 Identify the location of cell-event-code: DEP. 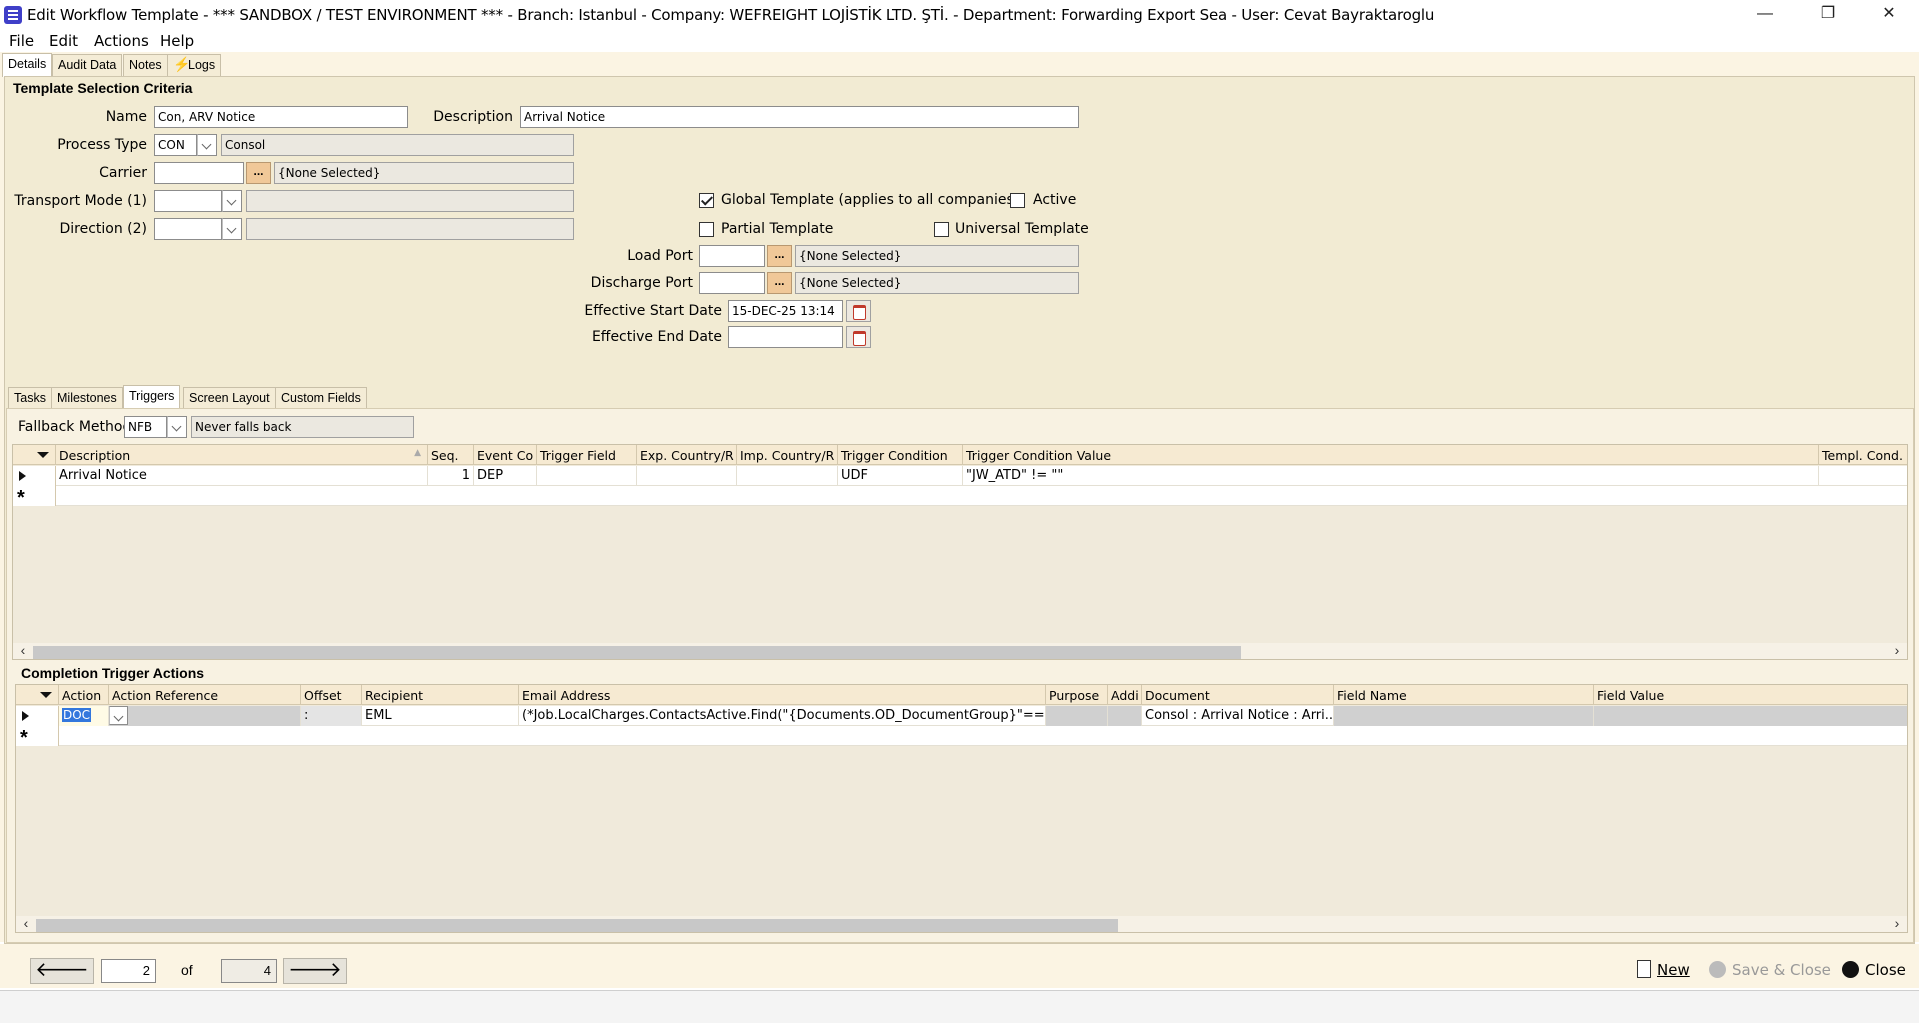
(505, 476).